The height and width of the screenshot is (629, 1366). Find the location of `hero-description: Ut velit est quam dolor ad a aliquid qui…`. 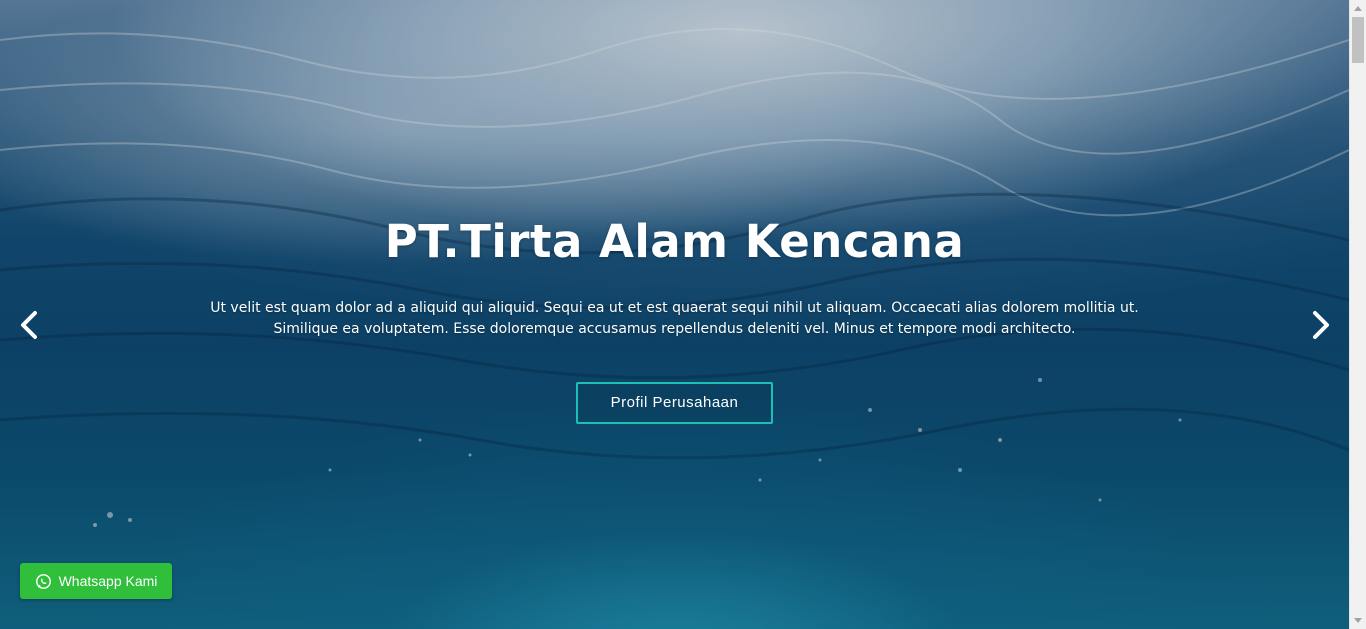

hero-description: Ut velit est quam dolor ad a aliquid qui… is located at coordinates (674, 318).